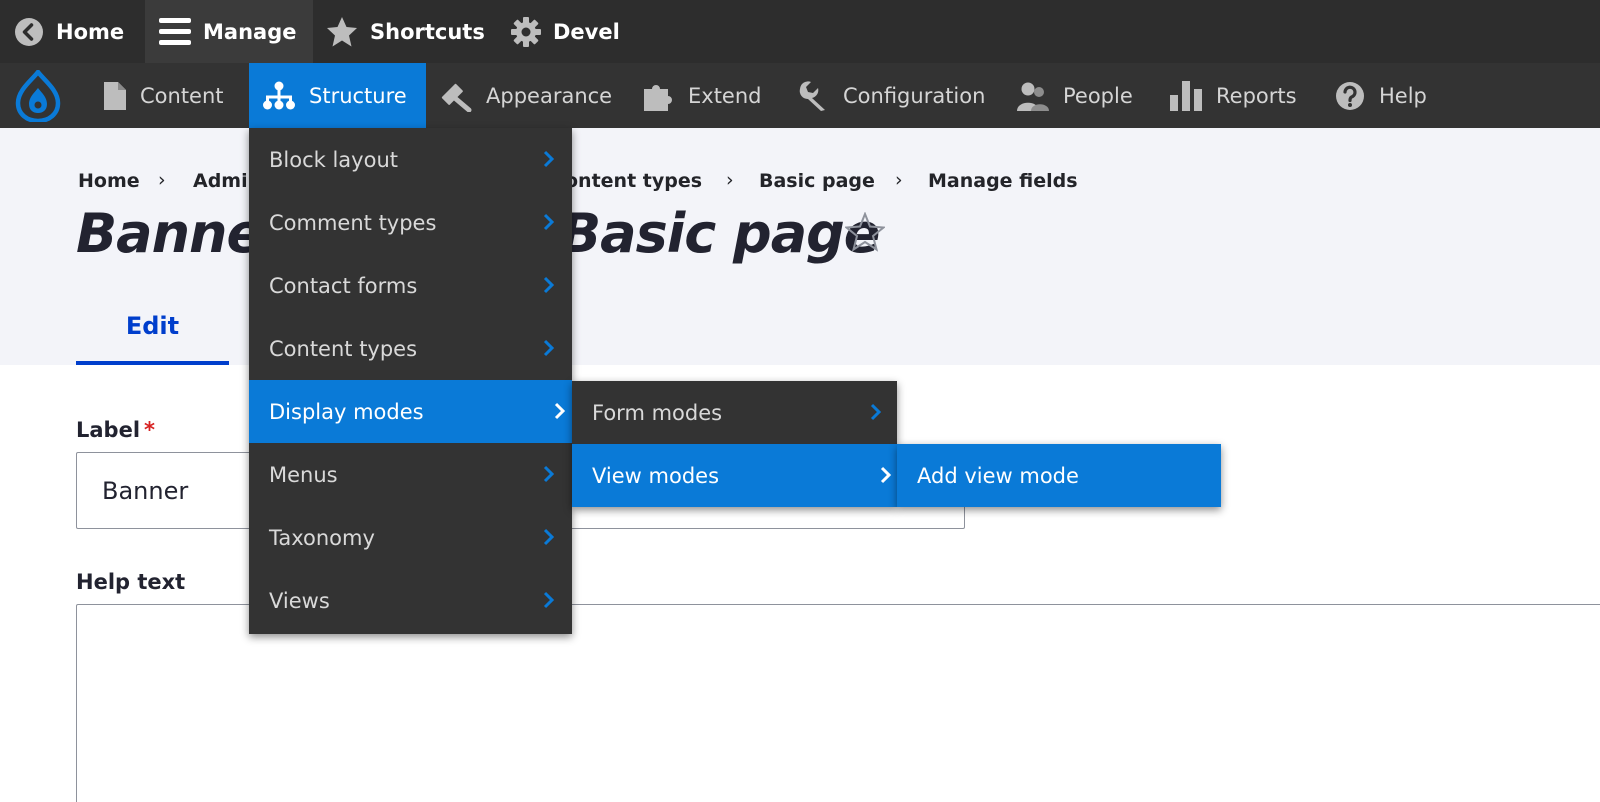 Image resolution: width=1600 pixels, height=802 pixels. Describe the element at coordinates (343, 285) in the screenshot. I see `menu-item-label: Contact forms` at that location.